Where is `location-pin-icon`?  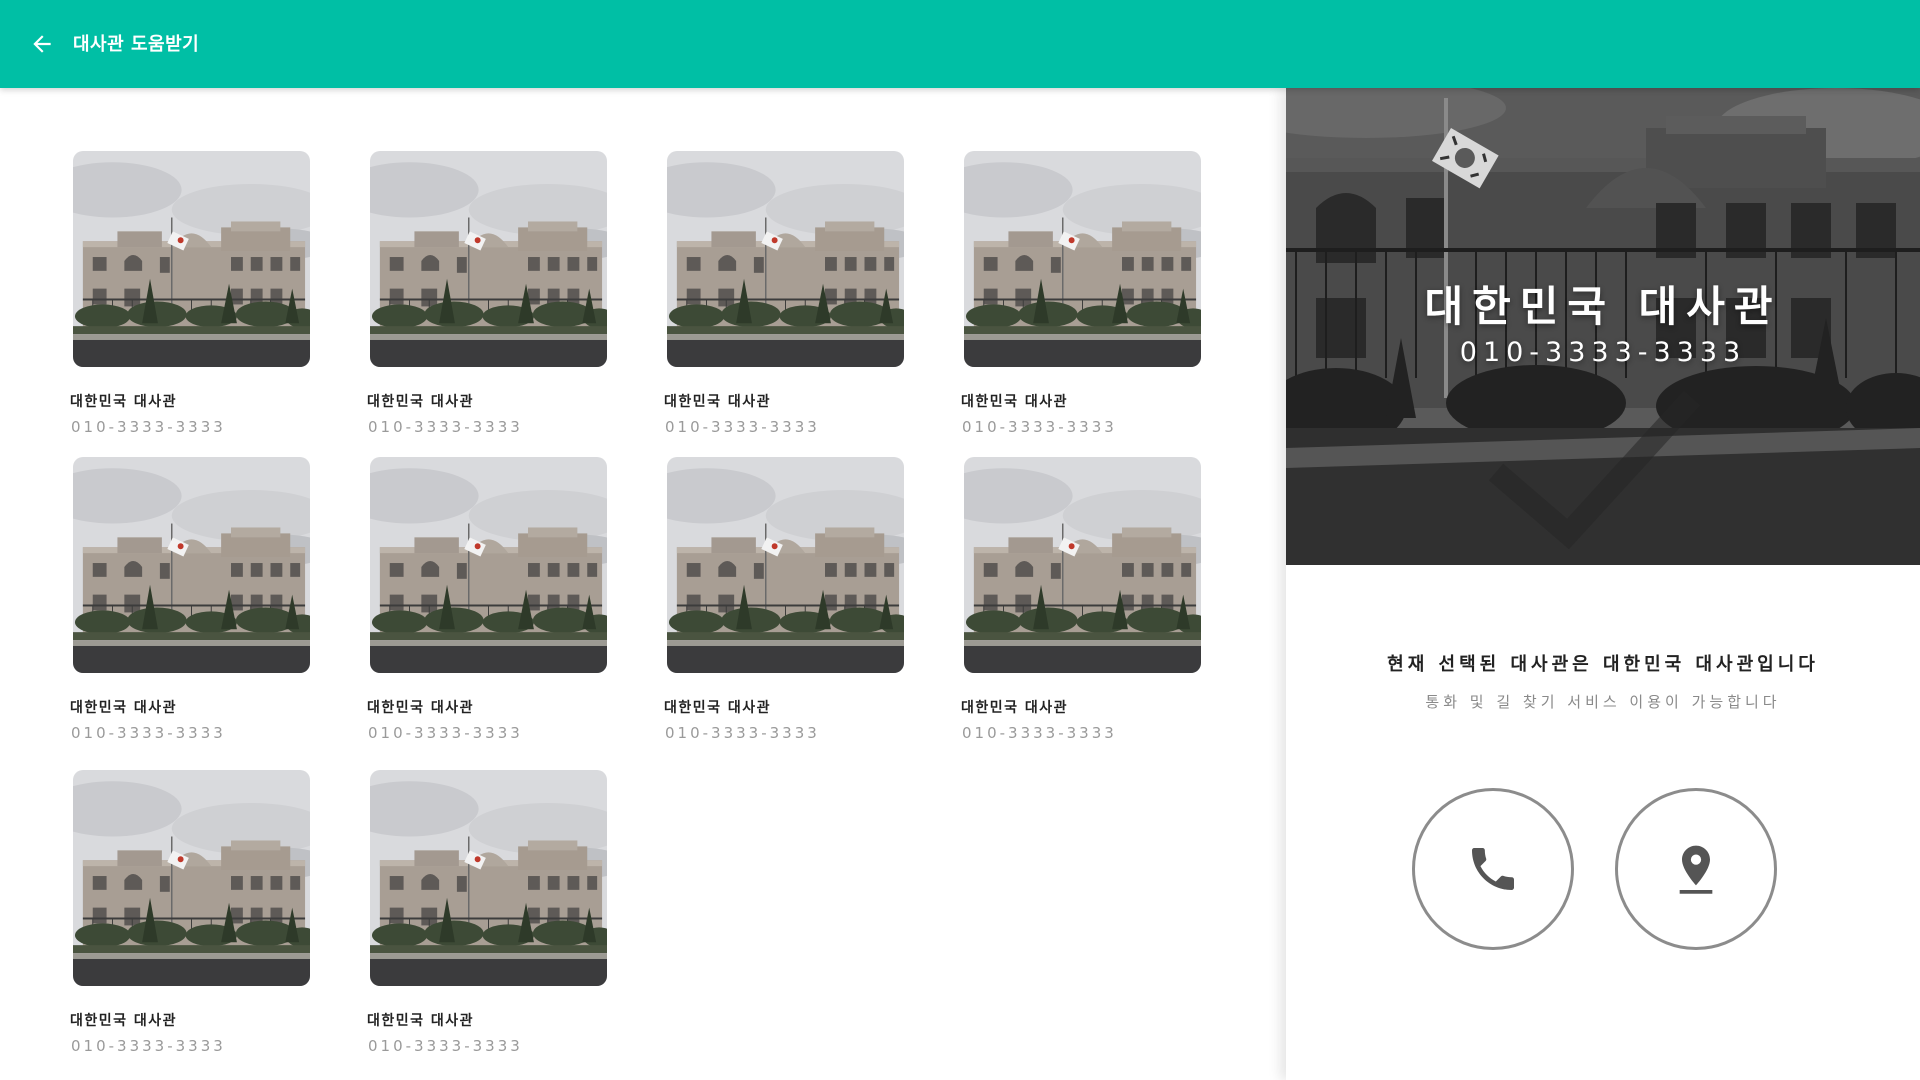 location-pin-icon is located at coordinates (1696, 869).